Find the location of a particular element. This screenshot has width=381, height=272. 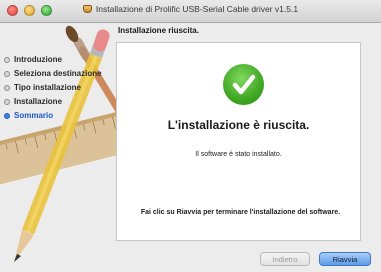

step-label: Tipo installazione is located at coordinates (47, 87).